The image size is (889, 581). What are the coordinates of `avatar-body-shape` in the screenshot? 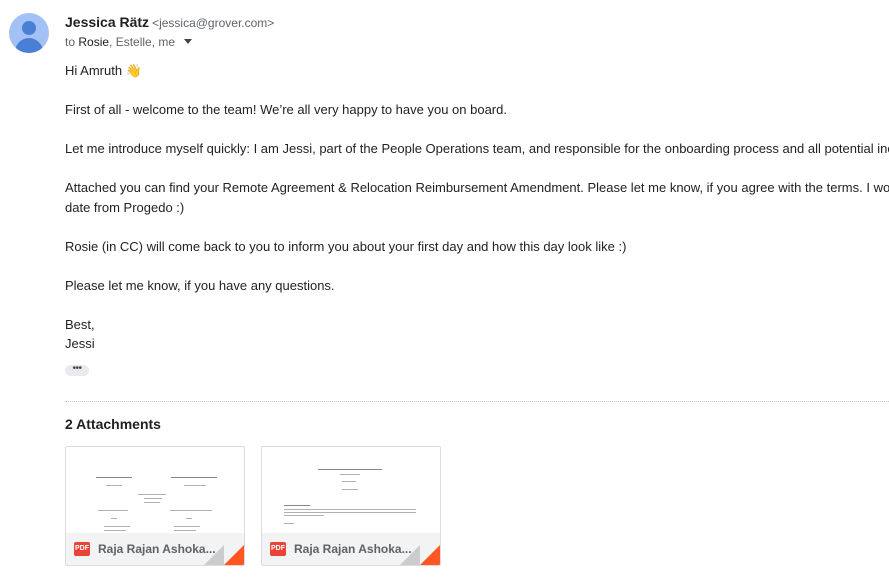 It's located at (29, 45).